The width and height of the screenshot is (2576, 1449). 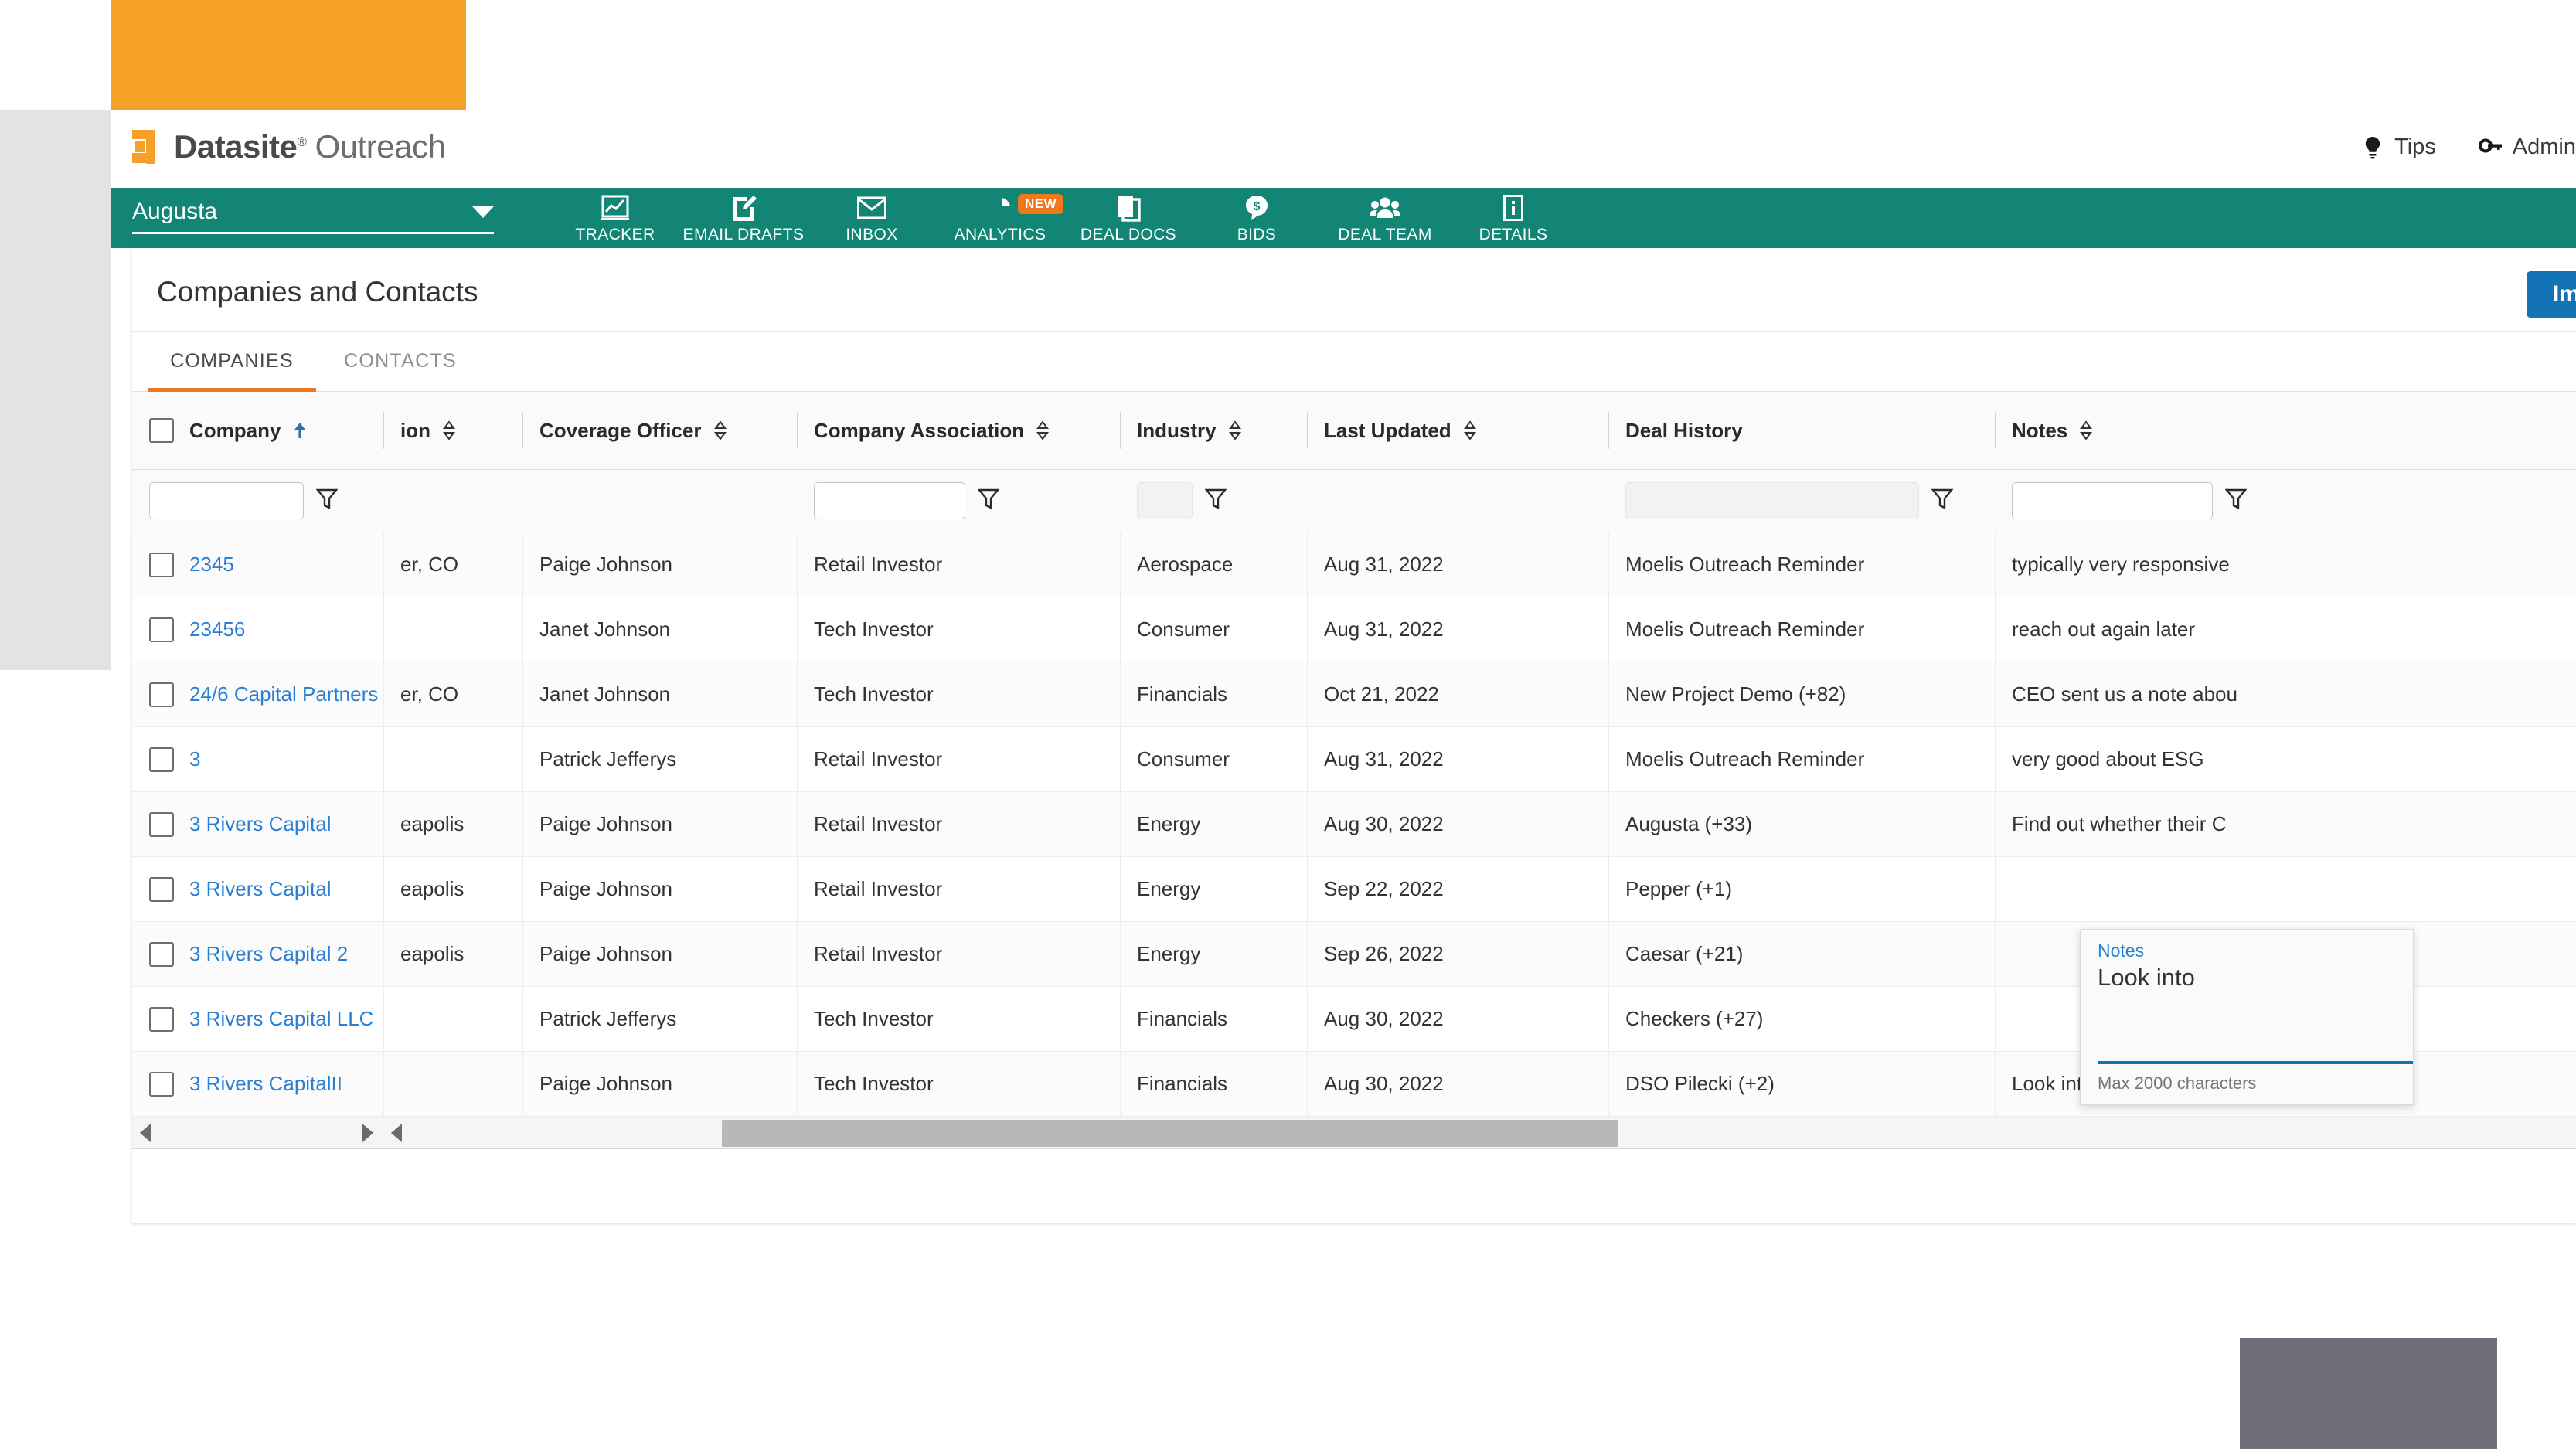 What do you see at coordinates (429, 564) in the screenshot?
I see `cell-text-location: er, CO` at bounding box center [429, 564].